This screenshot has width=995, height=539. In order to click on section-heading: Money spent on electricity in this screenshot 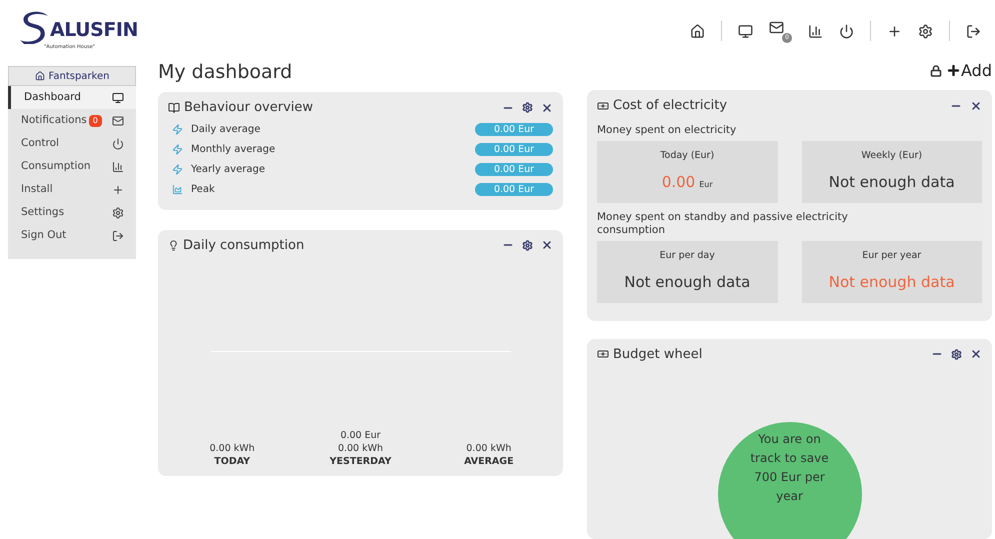, I will do `click(667, 130)`.